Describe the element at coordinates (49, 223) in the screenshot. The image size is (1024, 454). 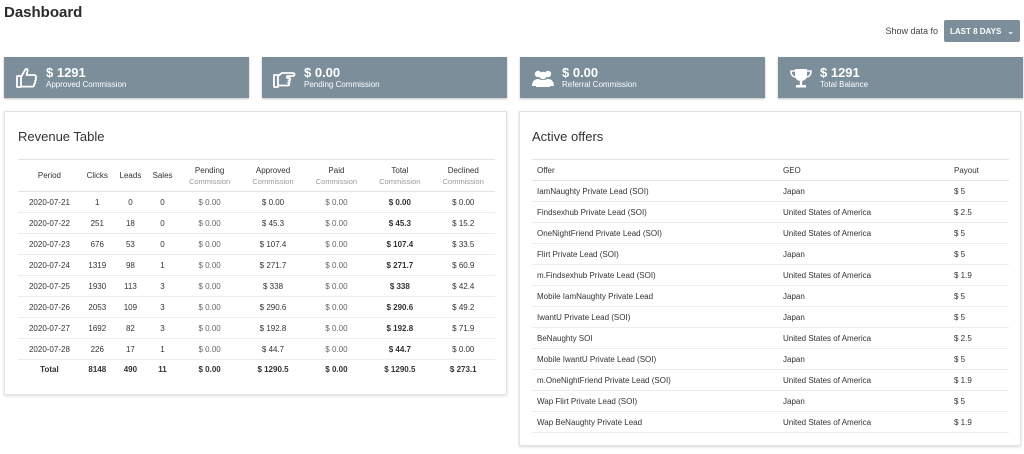
I see `table-cell: 2020-07-22` at that location.